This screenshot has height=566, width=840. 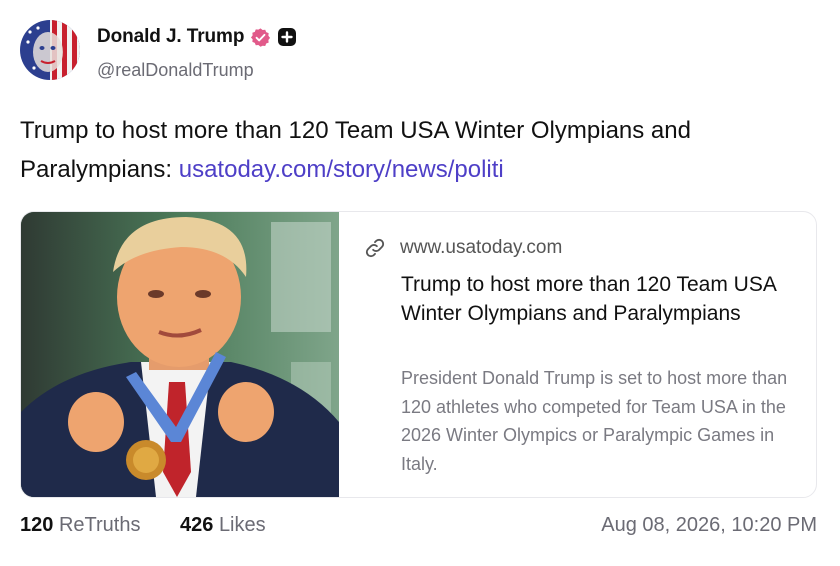 What do you see at coordinates (287, 37) in the screenshot?
I see `plus-square-icon` at bounding box center [287, 37].